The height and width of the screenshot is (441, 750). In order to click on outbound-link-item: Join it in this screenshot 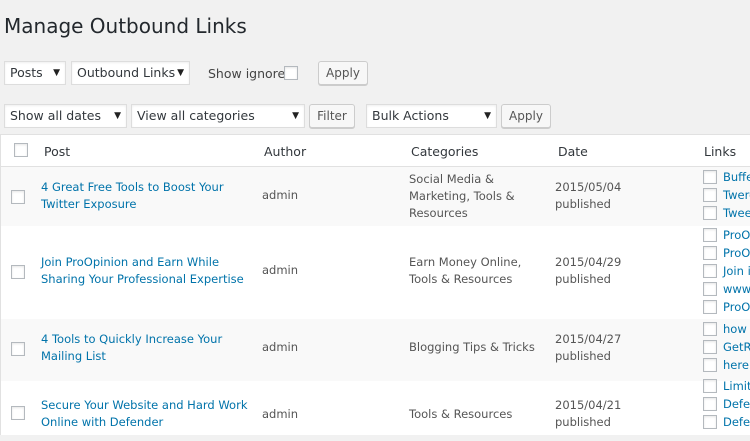, I will do `click(726, 271)`.